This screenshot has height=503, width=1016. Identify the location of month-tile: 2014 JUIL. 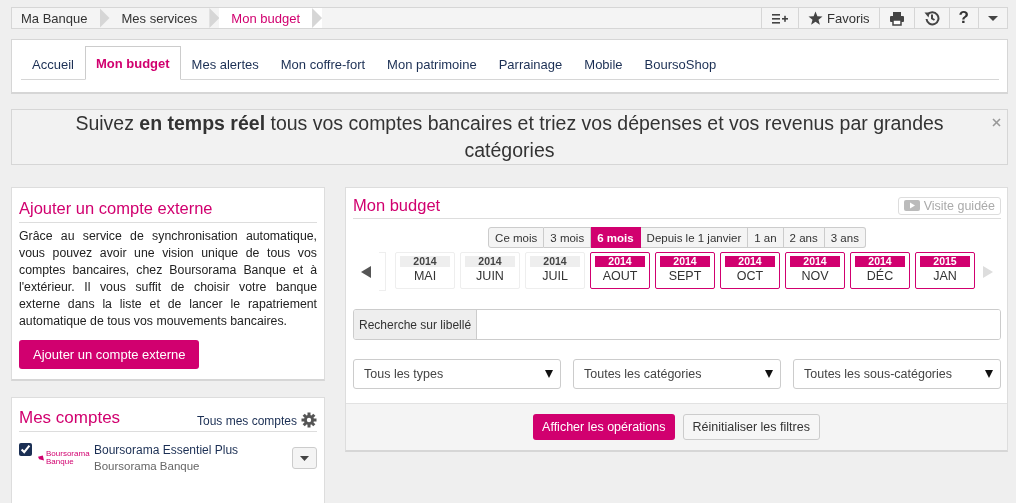
(555, 270).